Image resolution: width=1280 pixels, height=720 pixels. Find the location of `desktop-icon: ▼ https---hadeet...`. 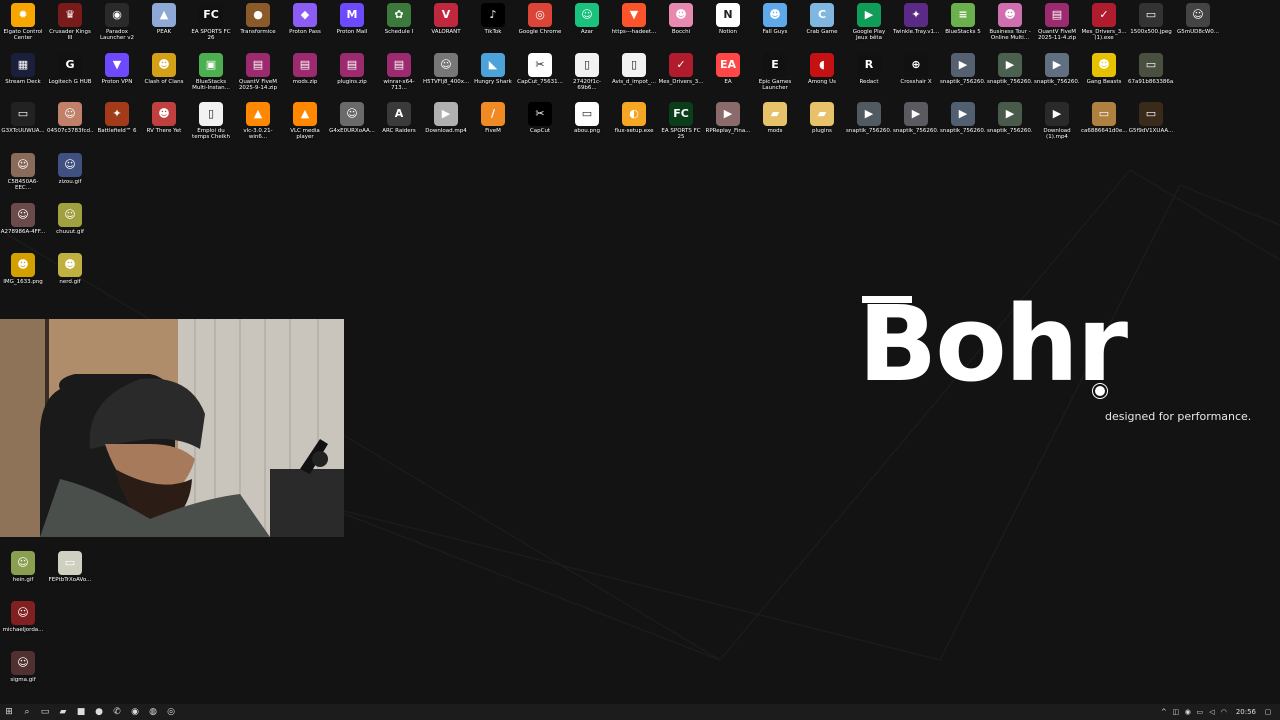

desktop-icon: ▼ https---hadeet... is located at coordinates (634, 24).